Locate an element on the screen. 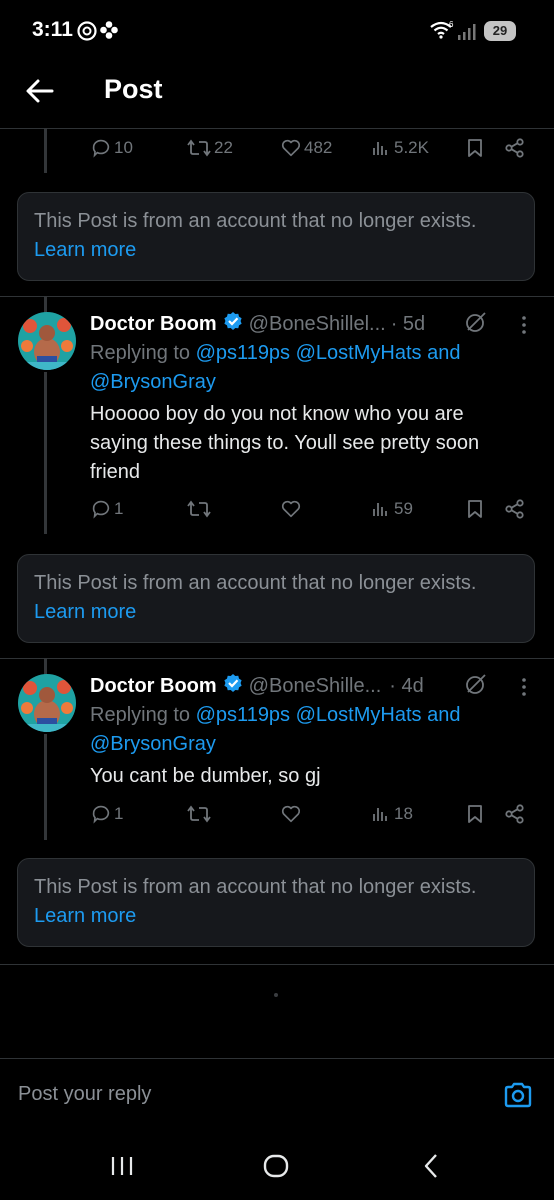 The height and width of the screenshot is (1200, 554). top-post-actions: 10 22 482 5.2K is located at coordinates (310, 150).